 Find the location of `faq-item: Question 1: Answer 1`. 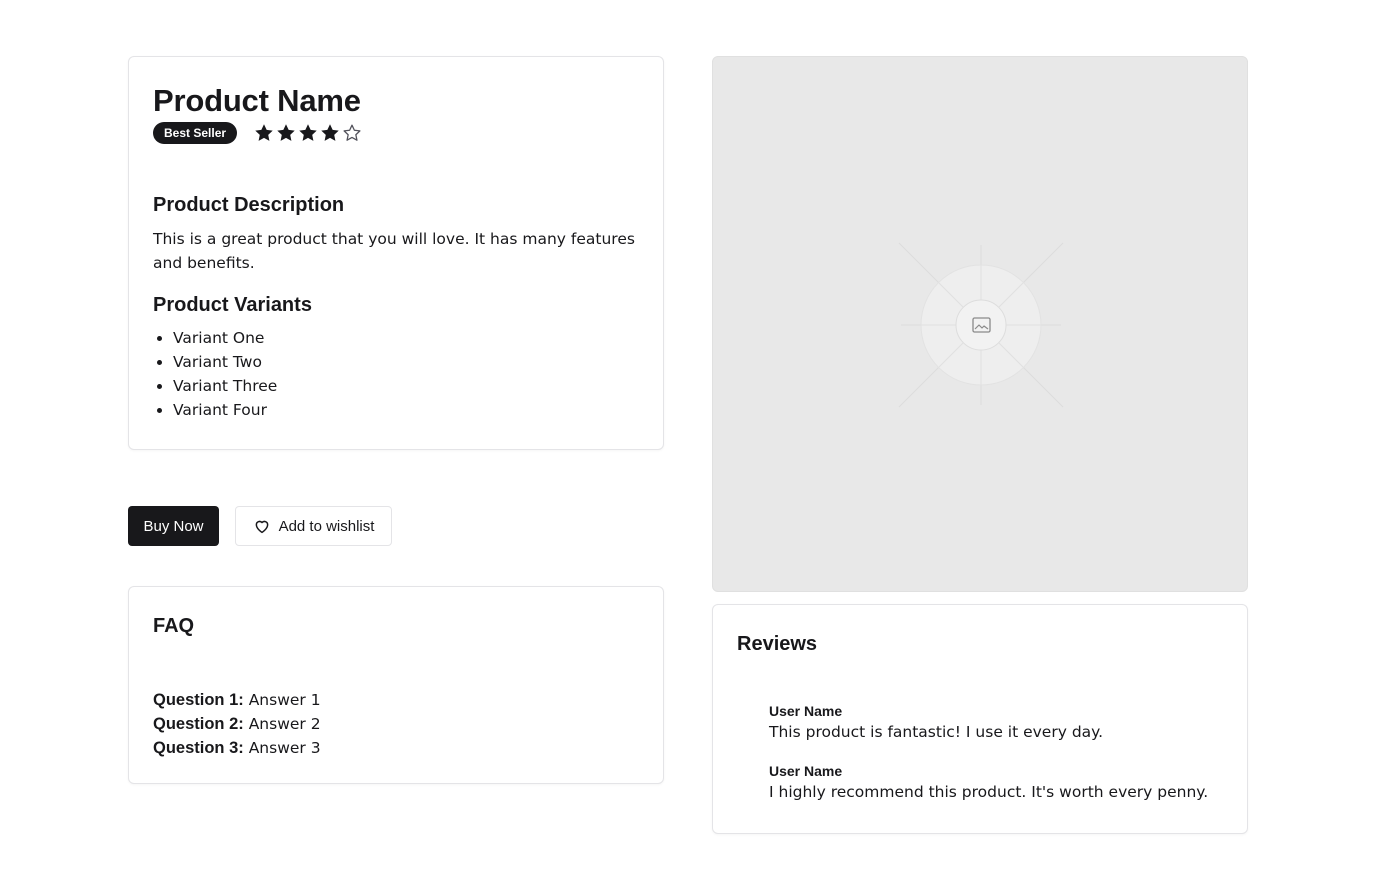

faq-item: Question 1: Answer 1 is located at coordinates (396, 700).